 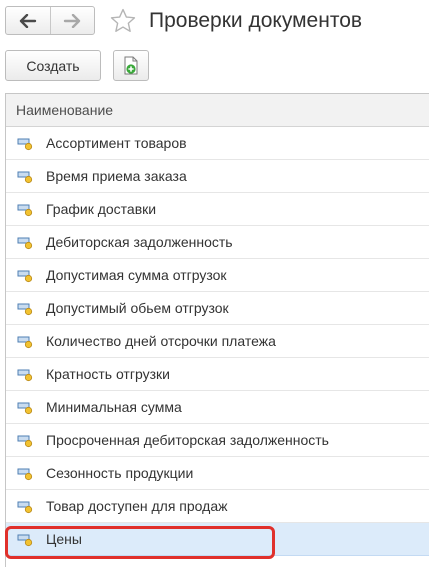 What do you see at coordinates (53, 65) in the screenshot?
I see `create-button: Создать` at bounding box center [53, 65].